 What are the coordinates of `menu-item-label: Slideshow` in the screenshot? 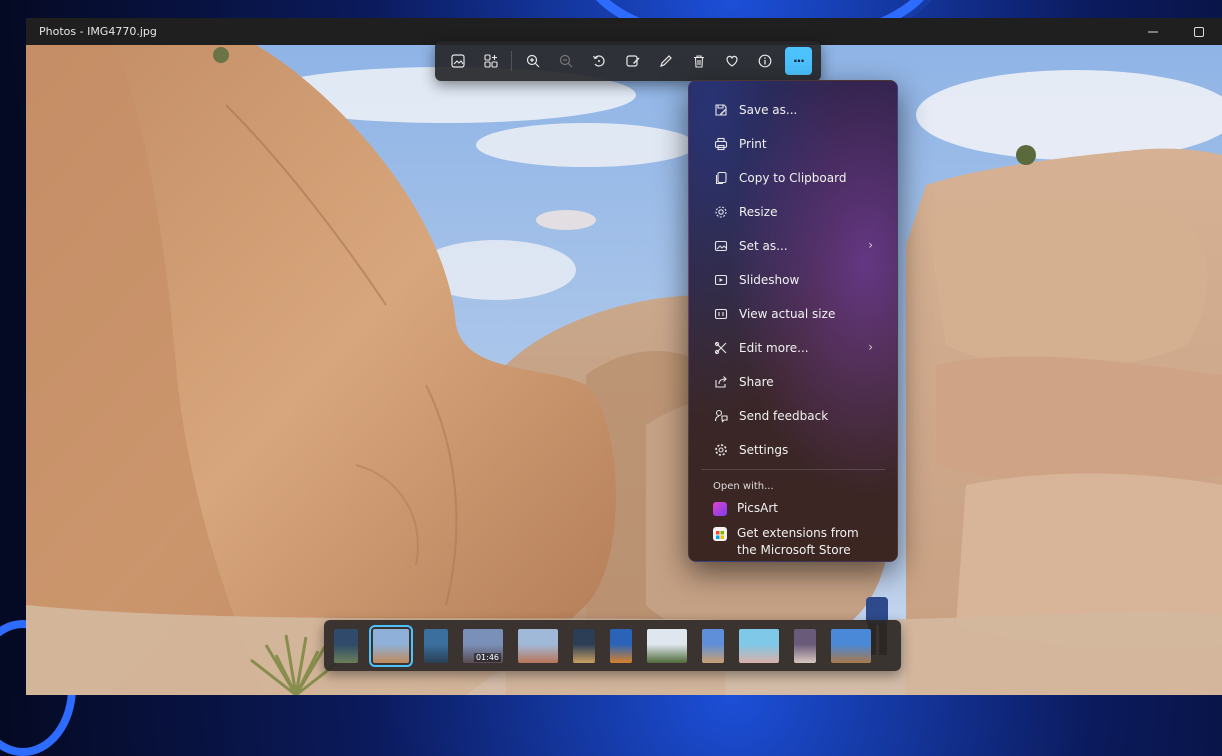 It's located at (769, 280).